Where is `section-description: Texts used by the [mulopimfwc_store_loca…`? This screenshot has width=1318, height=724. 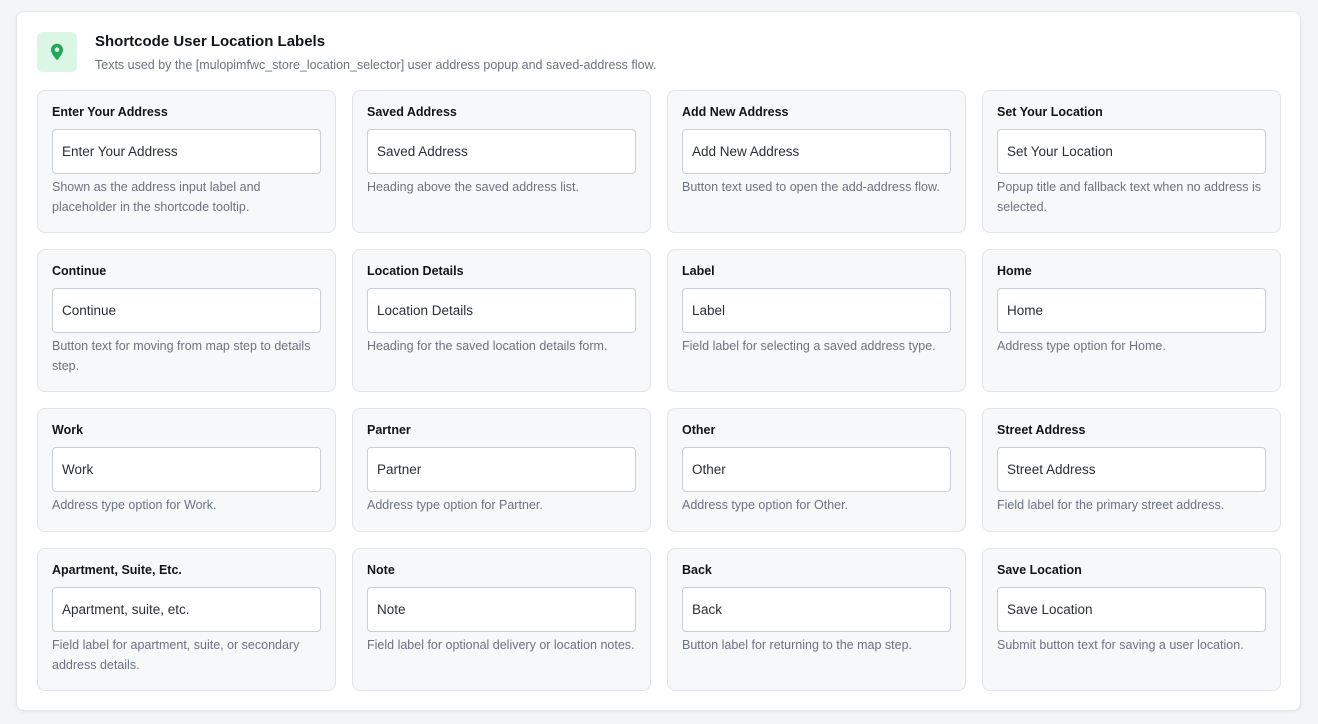 section-description: Texts used by the [mulopimfwc_store_loca… is located at coordinates (376, 65).